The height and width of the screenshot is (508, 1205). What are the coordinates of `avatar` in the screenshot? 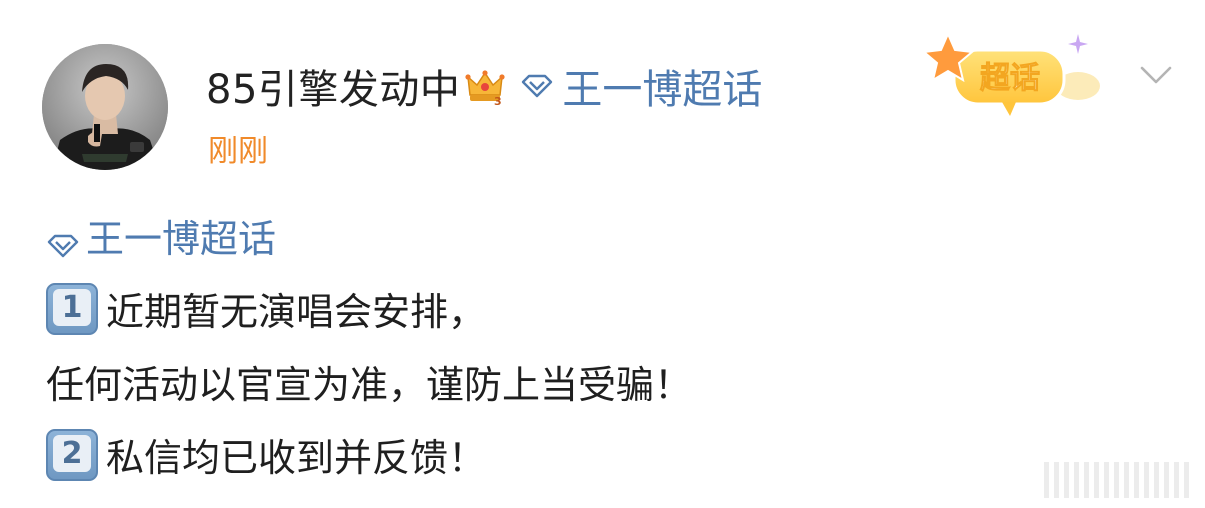 It's located at (105, 107).